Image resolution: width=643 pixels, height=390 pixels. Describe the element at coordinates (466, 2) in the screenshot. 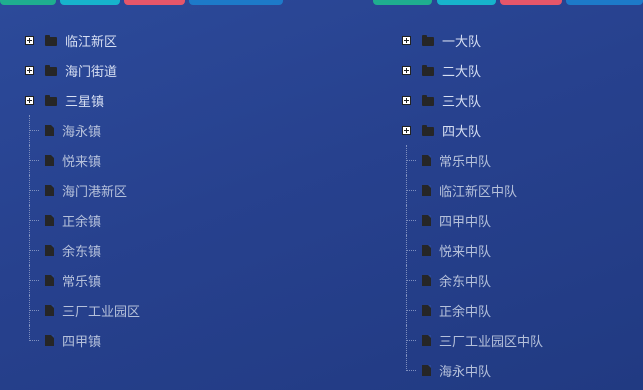

I see `tab-cyan-right` at that location.